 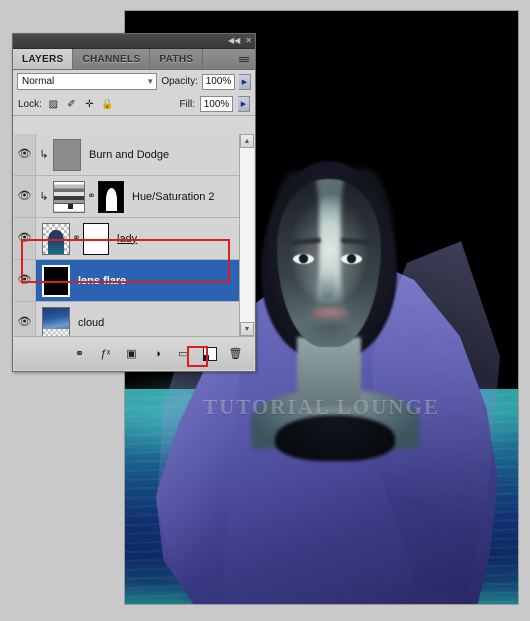 What do you see at coordinates (351, 258) in the screenshot?
I see `pupil-right` at bounding box center [351, 258].